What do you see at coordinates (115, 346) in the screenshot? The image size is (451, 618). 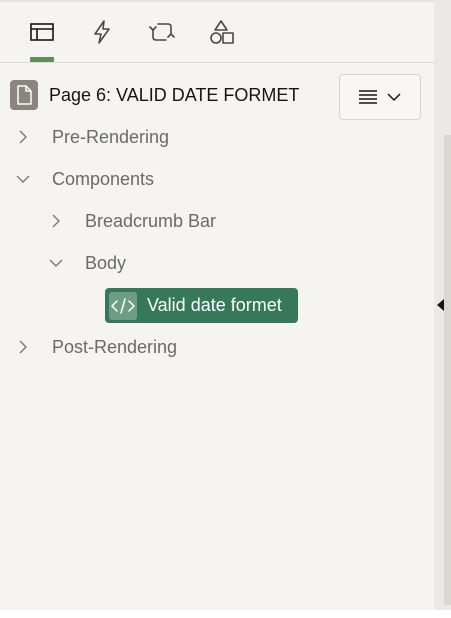 I see `tree-node-label: Post-Rendering` at bounding box center [115, 346].